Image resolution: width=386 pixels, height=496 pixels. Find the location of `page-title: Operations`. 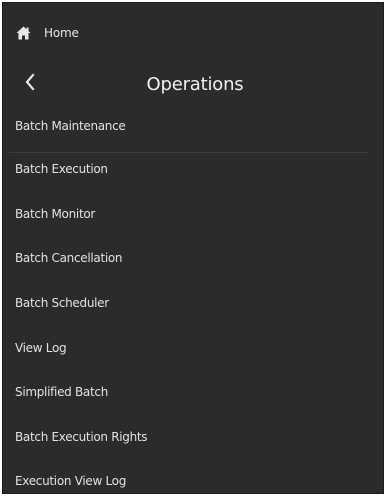

page-title: Operations is located at coordinates (195, 84).